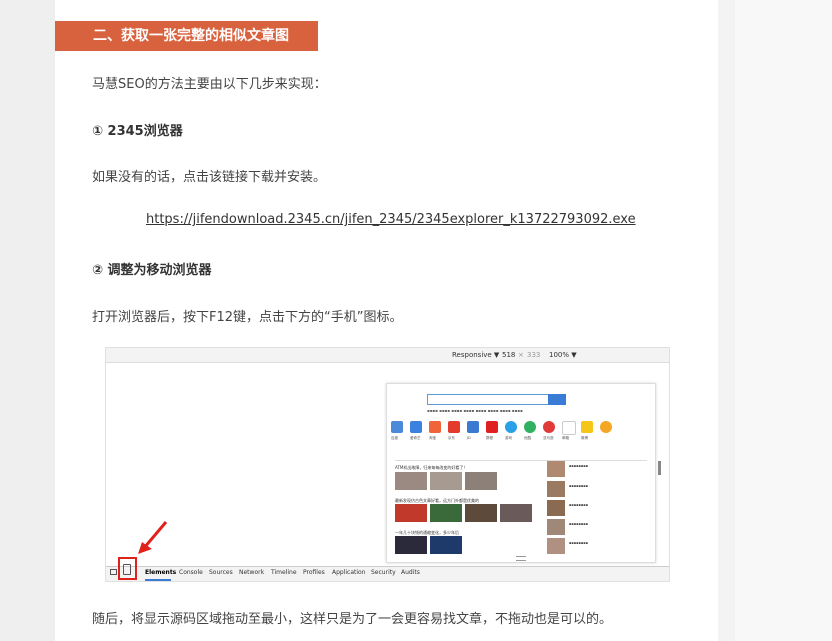  Describe the element at coordinates (191, 572) in the screenshot. I see `devtools-tab-console: Console` at that location.